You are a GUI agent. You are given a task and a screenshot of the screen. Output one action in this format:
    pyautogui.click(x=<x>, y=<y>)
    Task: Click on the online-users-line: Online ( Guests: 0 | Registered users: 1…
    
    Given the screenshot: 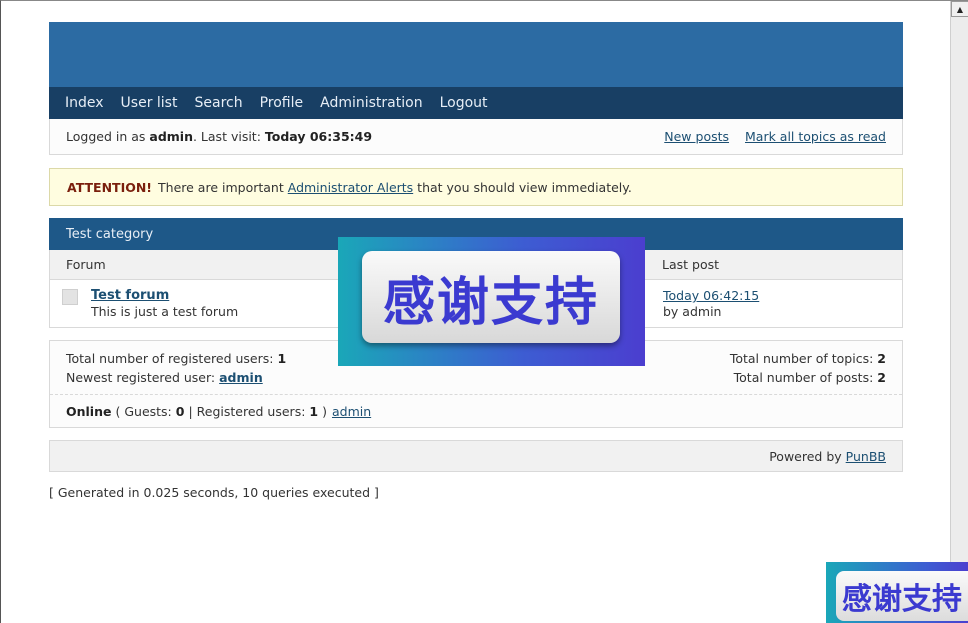 What is the action you would take?
    pyautogui.click(x=476, y=411)
    